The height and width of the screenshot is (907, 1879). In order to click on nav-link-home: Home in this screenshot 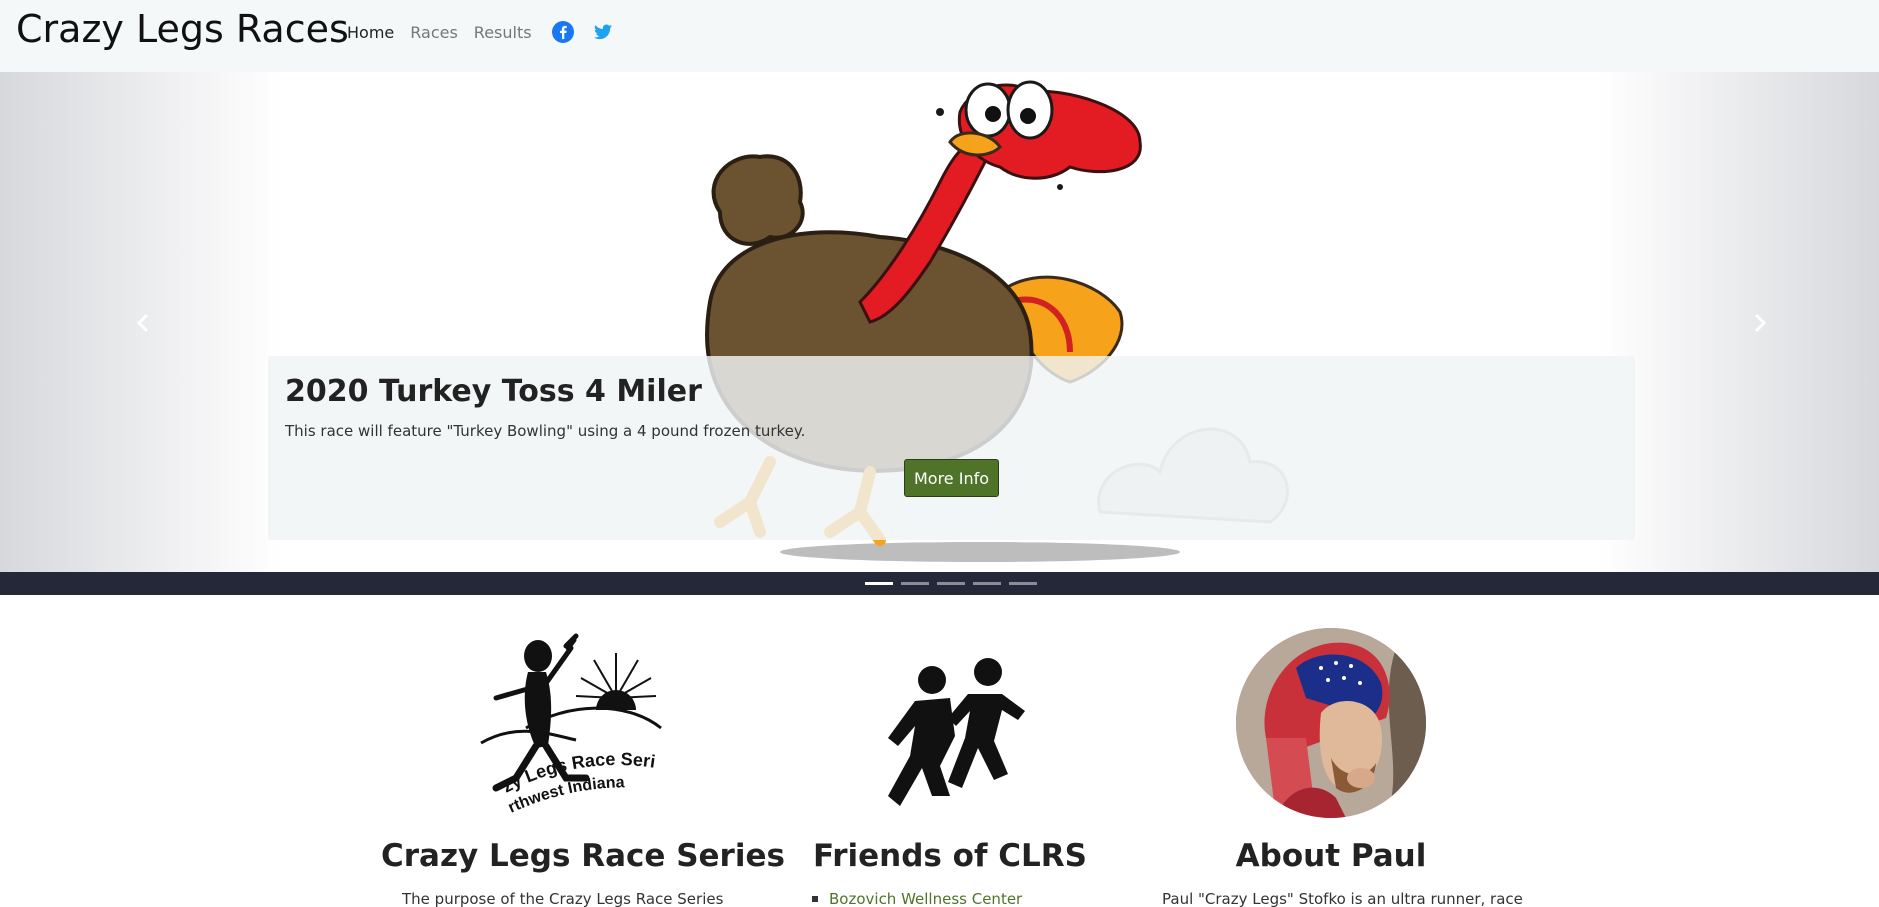, I will do `click(370, 32)`.